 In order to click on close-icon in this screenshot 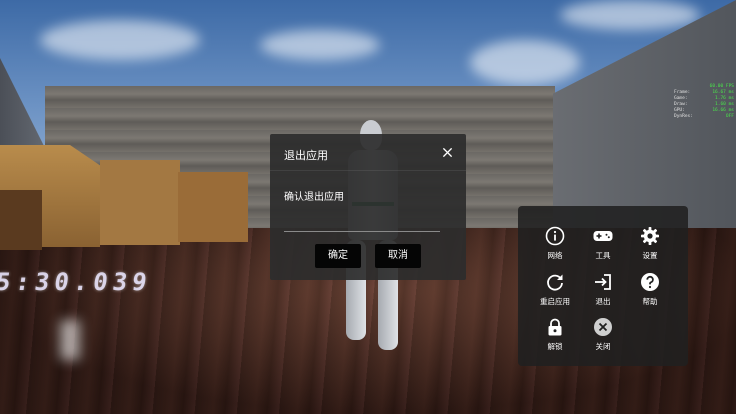, I will do `click(447, 152)`.